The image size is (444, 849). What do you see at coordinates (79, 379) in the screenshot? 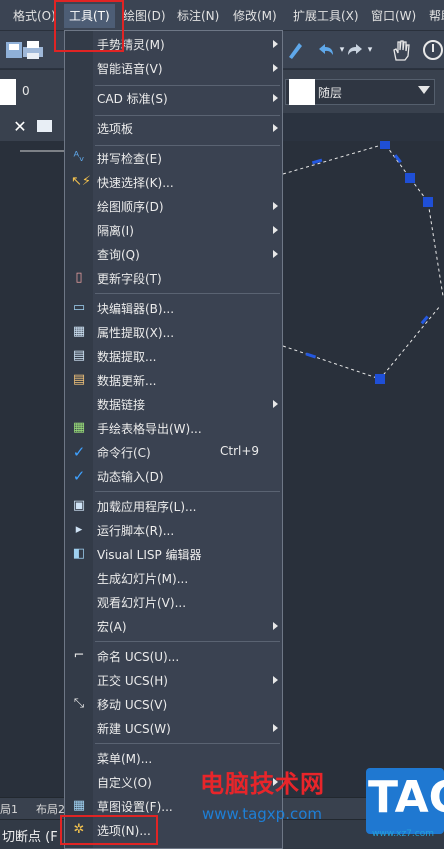
I see `data-update-icon: ▤` at bounding box center [79, 379].